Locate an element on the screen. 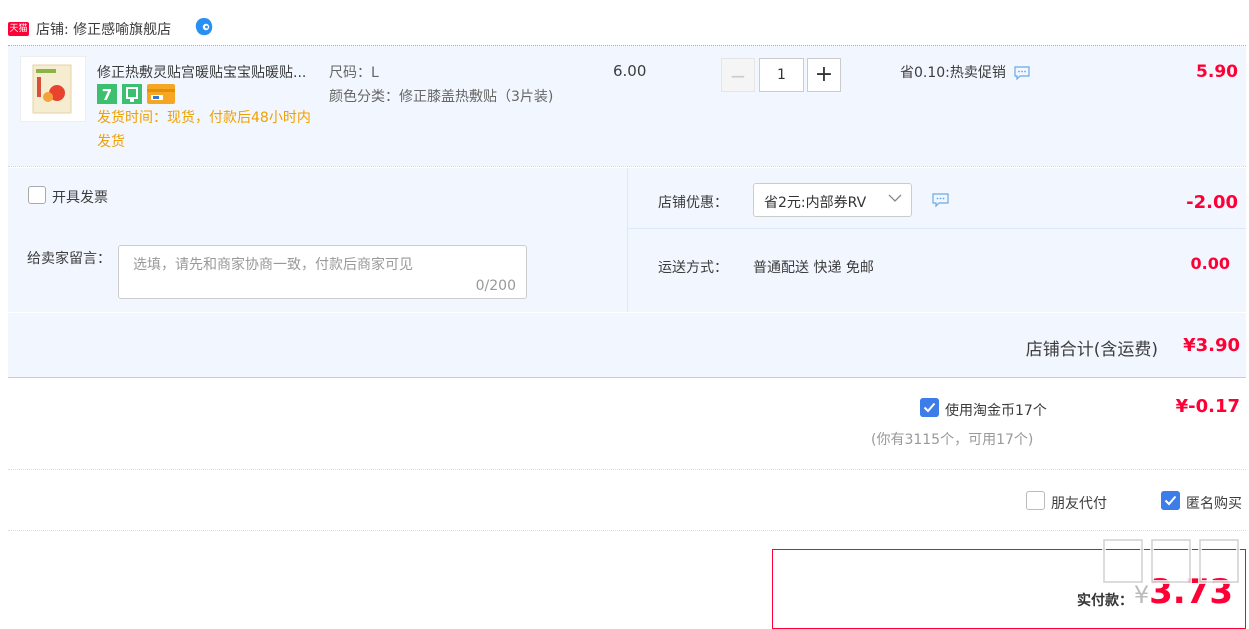 This screenshot has height=629, width=1249. shop-name-link: 店铺: 修正感喻旗舰店 is located at coordinates (103, 29).